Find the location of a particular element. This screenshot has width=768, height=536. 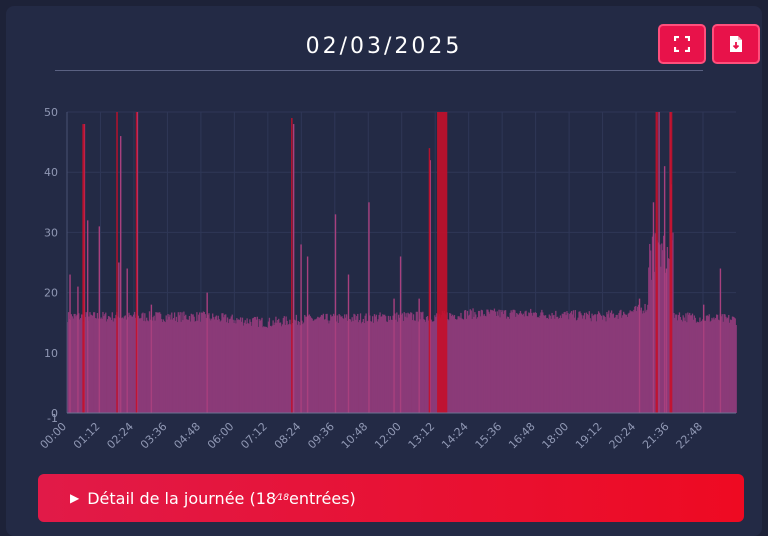

x-tick-label: 13:12 is located at coordinates (422, 436).